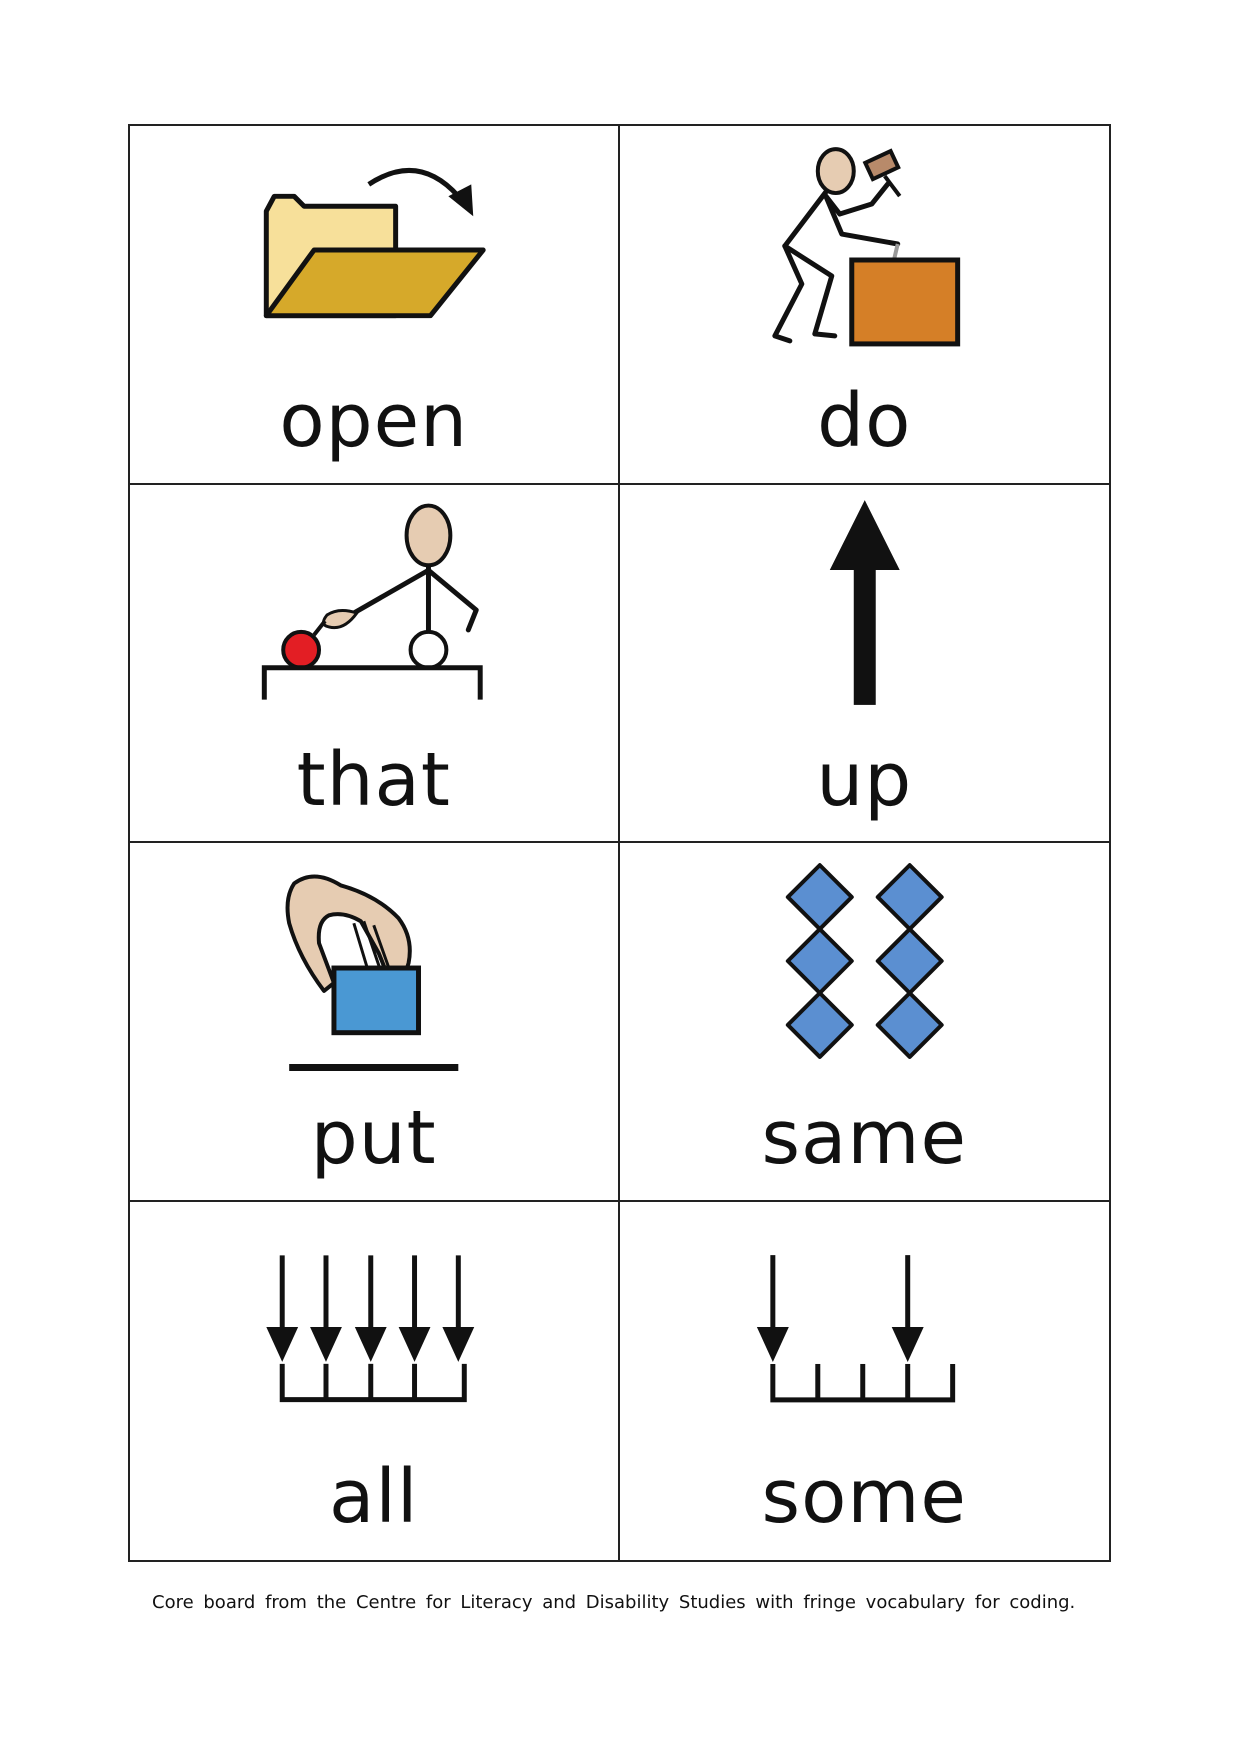 This screenshot has height=1755, width=1240. What do you see at coordinates (864, 1138) in the screenshot?
I see `word-label: same` at bounding box center [864, 1138].